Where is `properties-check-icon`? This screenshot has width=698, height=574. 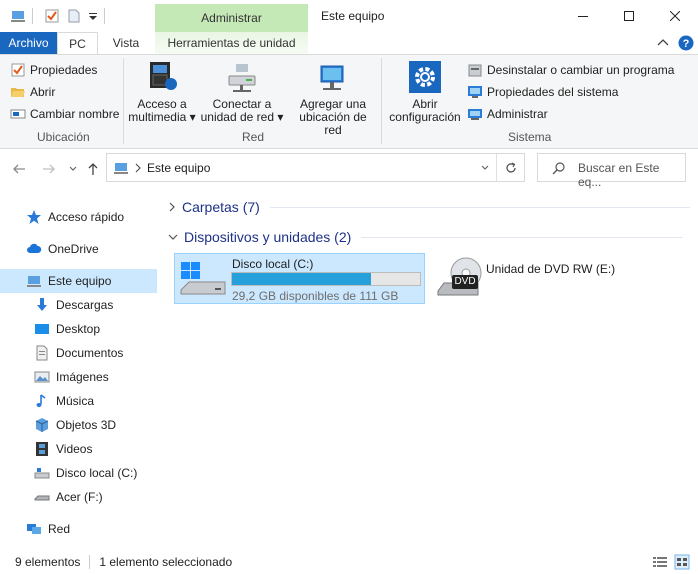 properties-check-icon is located at coordinates (52, 16).